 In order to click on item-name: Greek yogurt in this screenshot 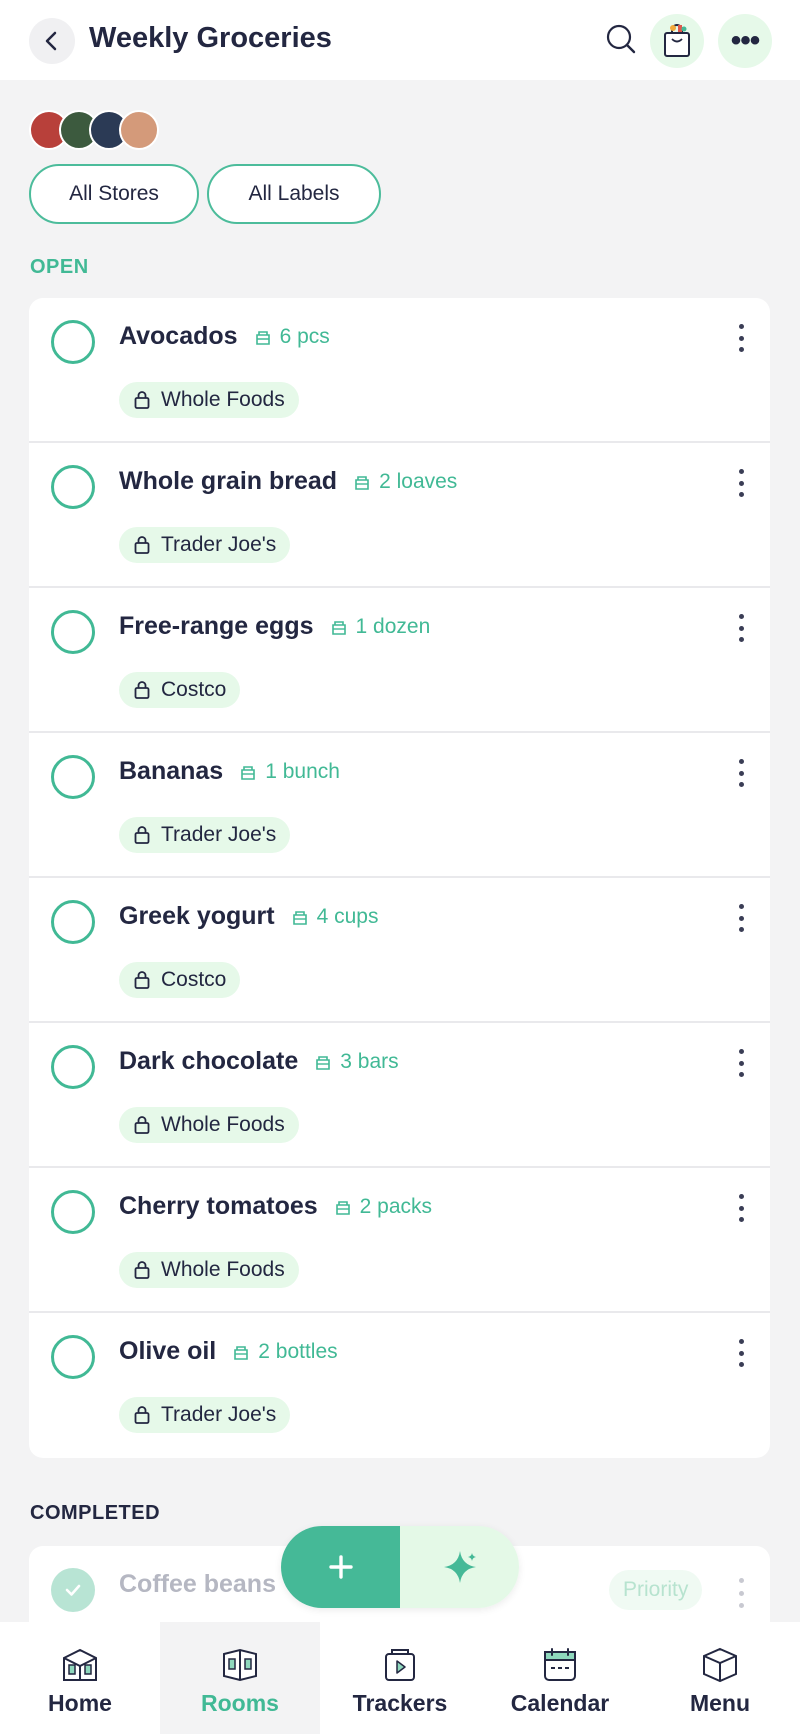, I will do `click(197, 916)`.